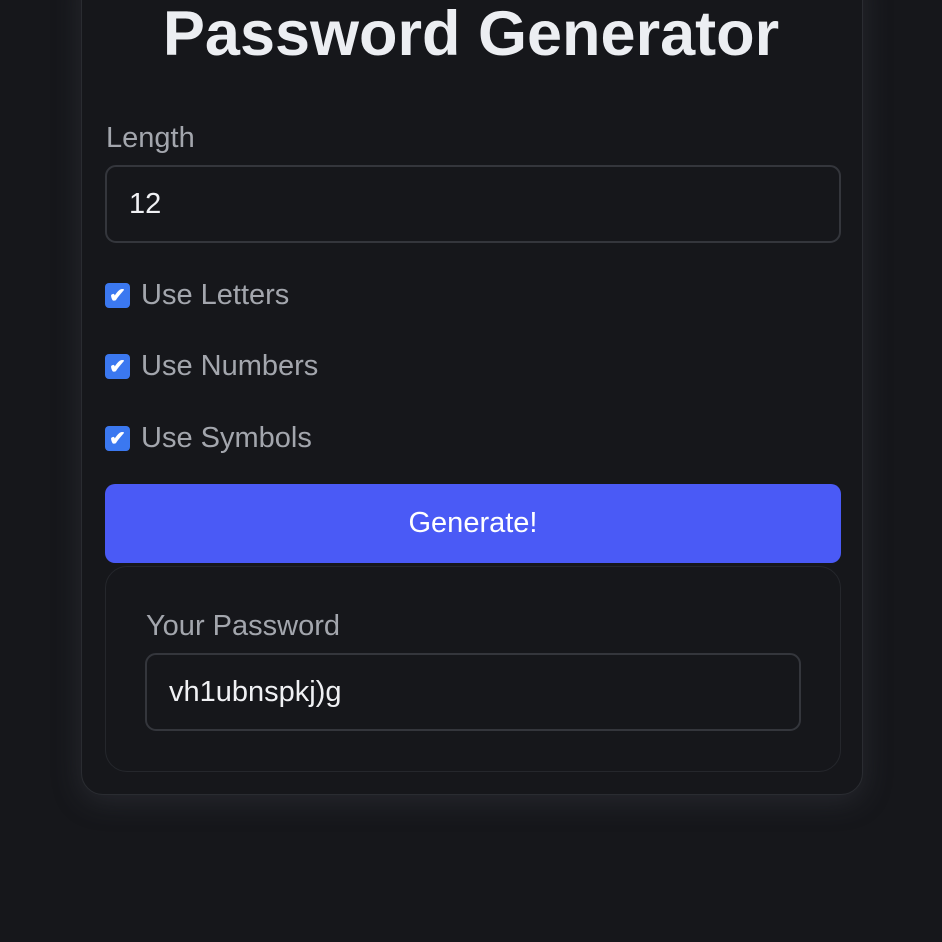 The image size is (942, 942). What do you see at coordinates (226, 438) in the screenshot?
I see `use-symbols-label: Use Symbols` at bounding box center [226, 438].